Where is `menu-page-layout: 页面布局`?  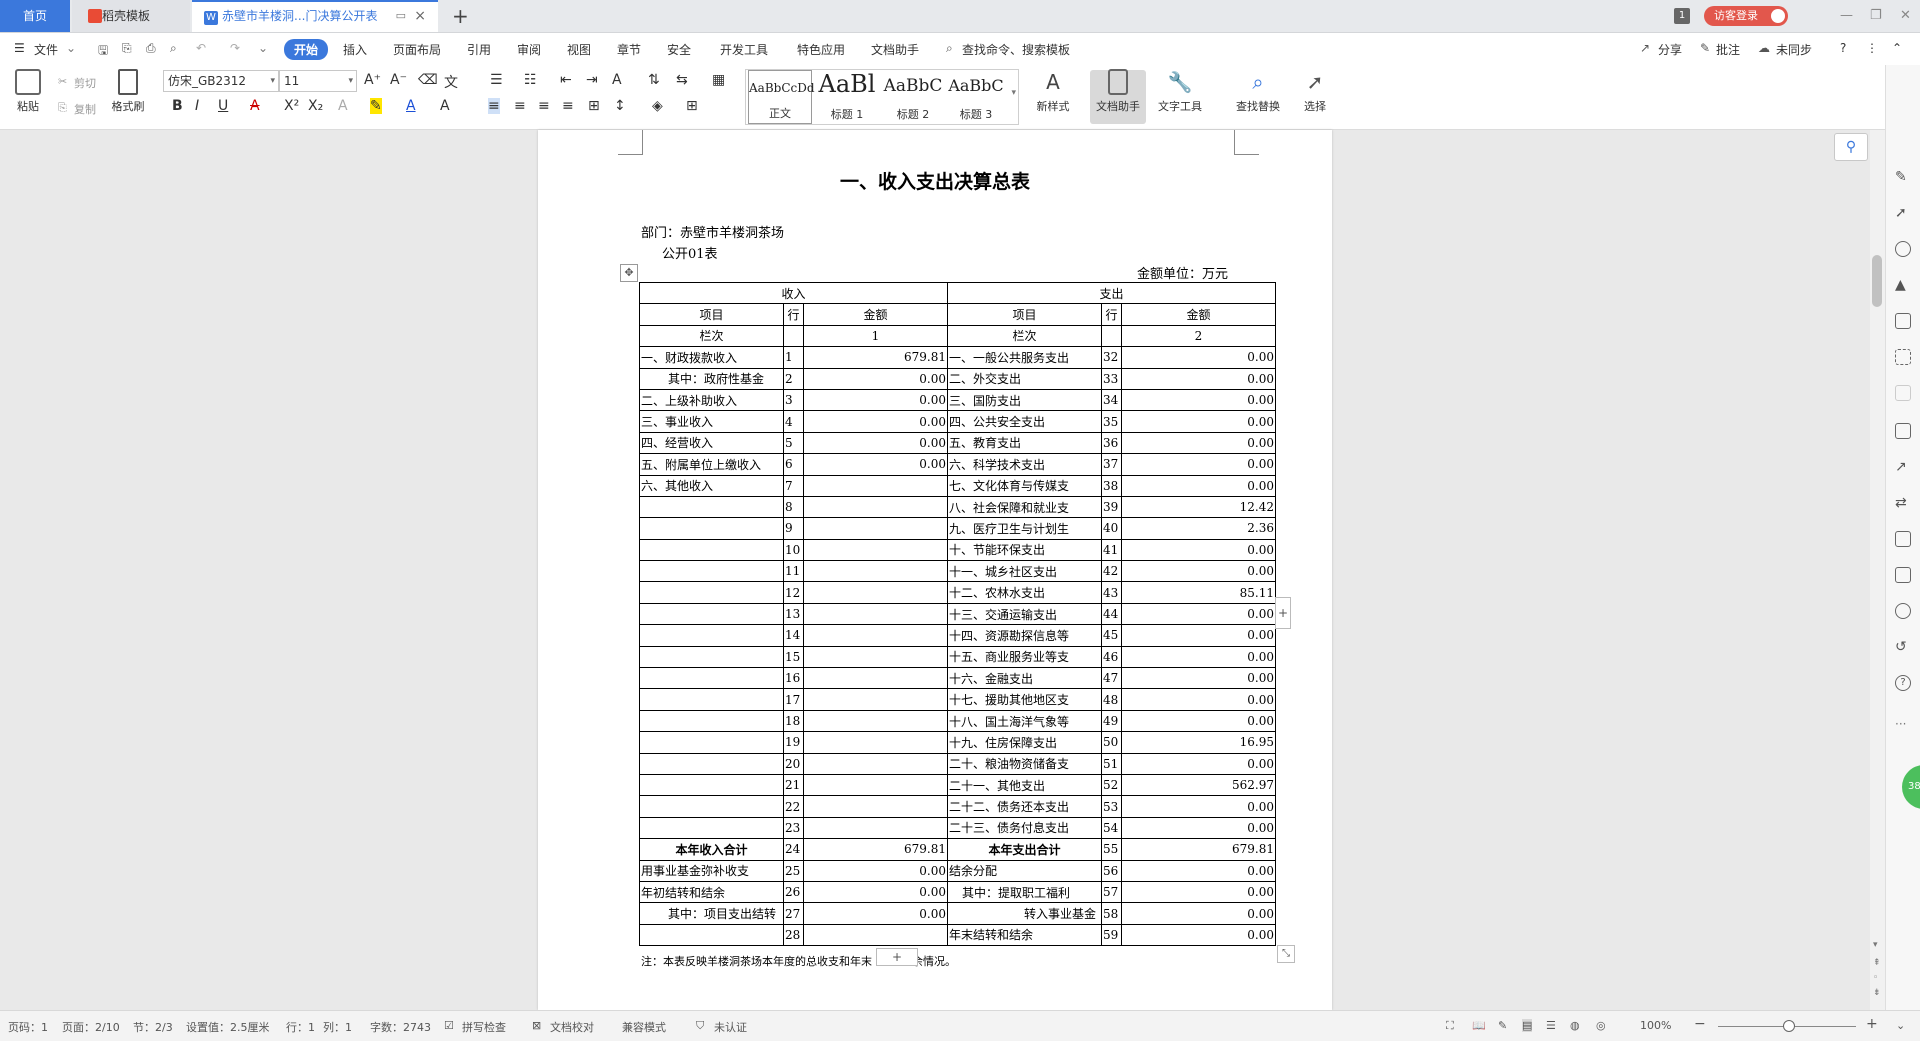 menu-page-layout: 页面布局 is located at coordinates (417, 49).